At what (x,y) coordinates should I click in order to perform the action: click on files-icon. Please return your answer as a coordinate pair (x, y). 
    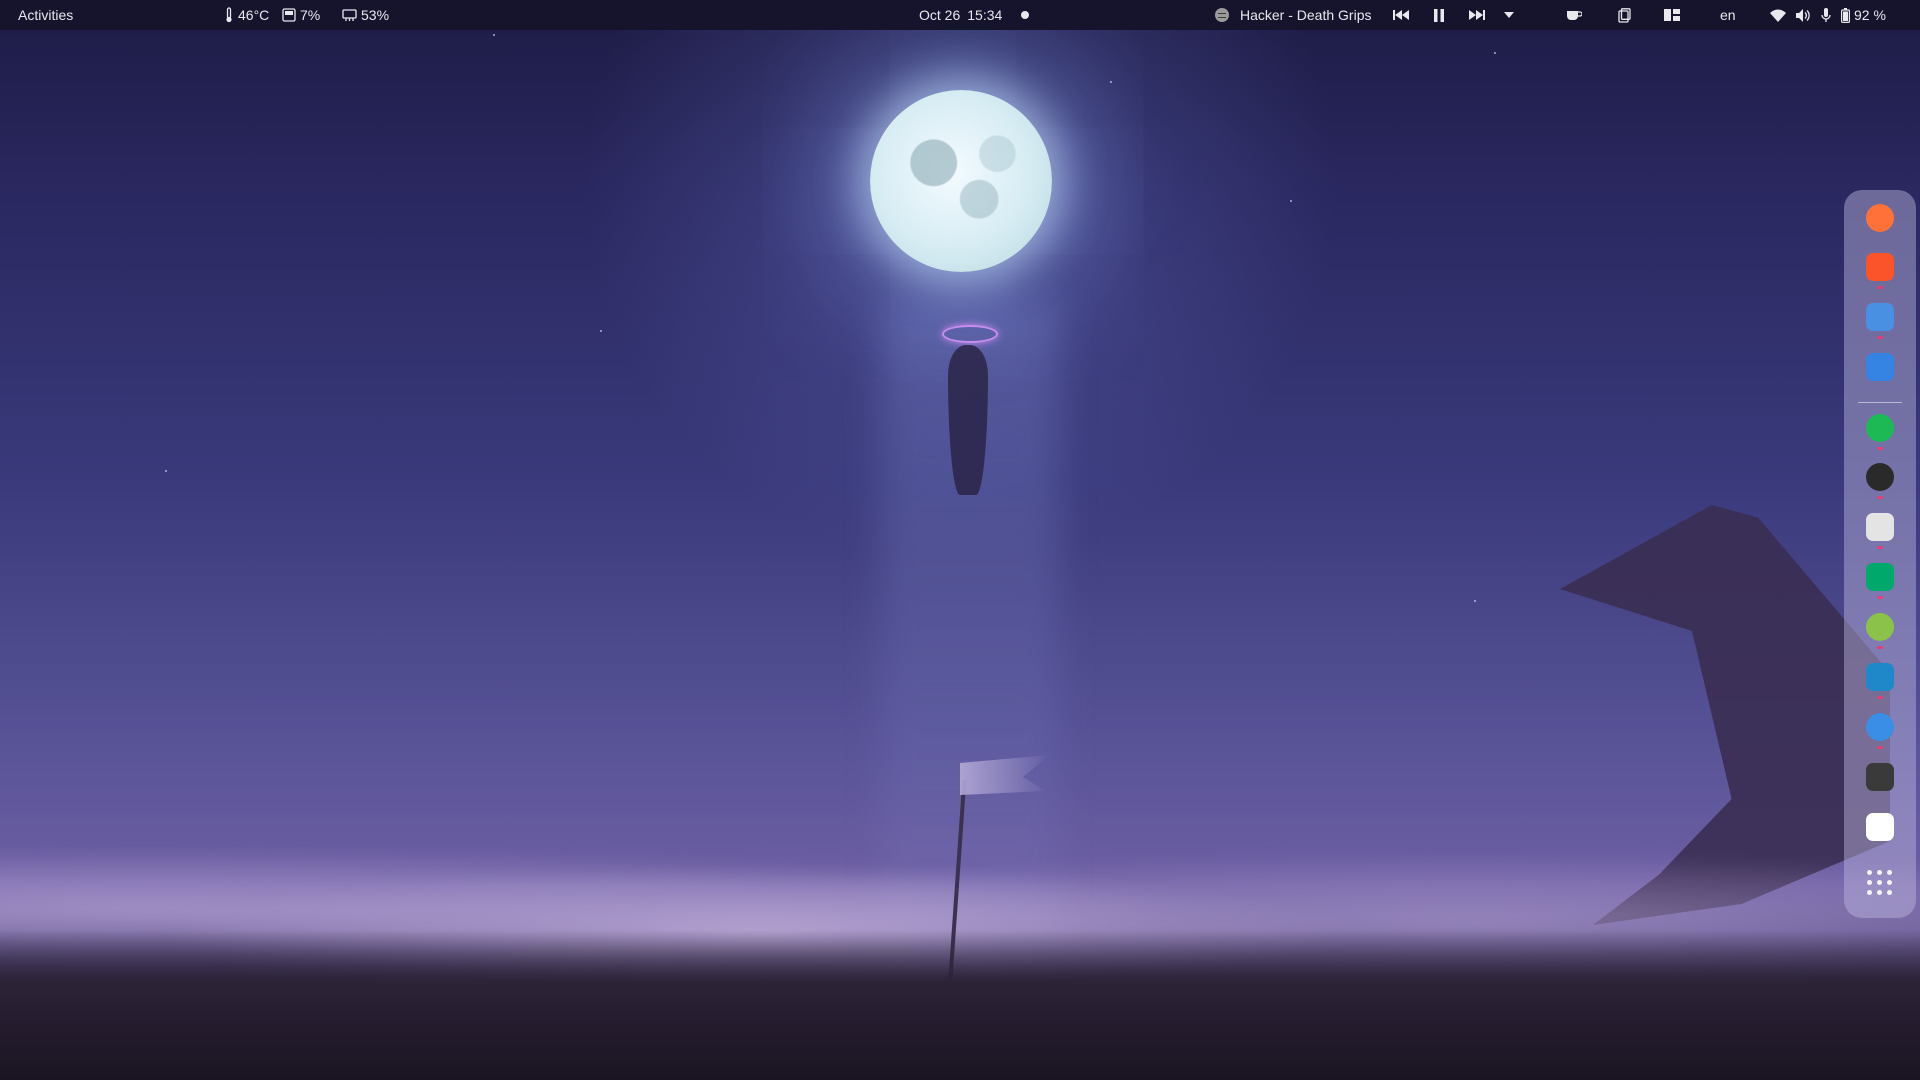
    Looking at the image, I should click on (1880, 317).